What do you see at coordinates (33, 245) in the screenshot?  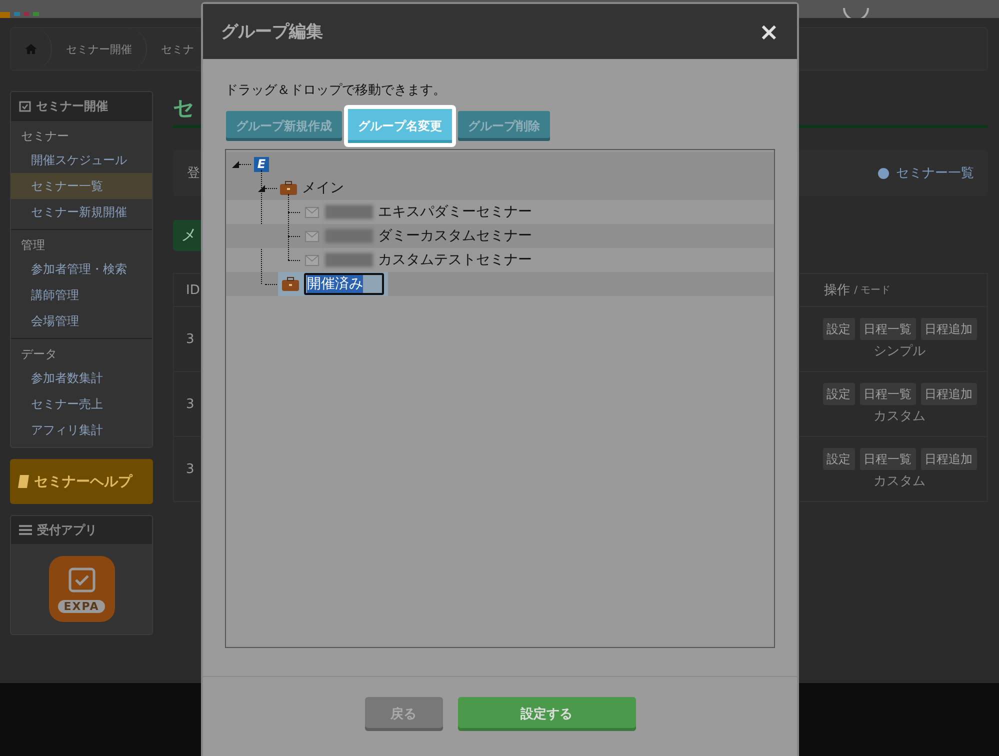 I see `sidebar-section-label: 管理` at bounding box center [33, 245].